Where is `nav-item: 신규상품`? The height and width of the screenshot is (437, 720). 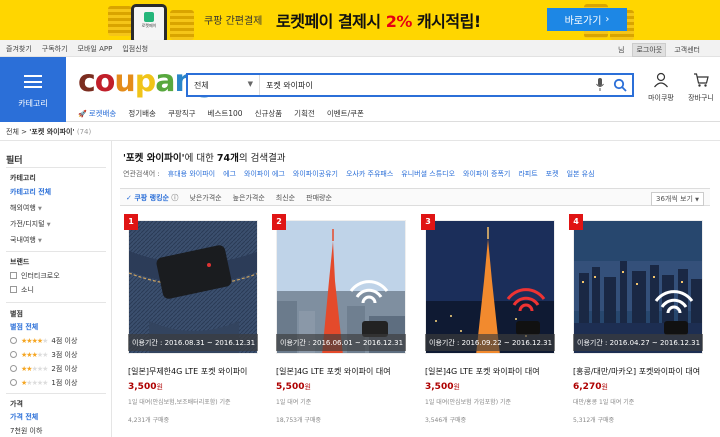
nav-item: 신규상품 is located at coordinates (269, 113).